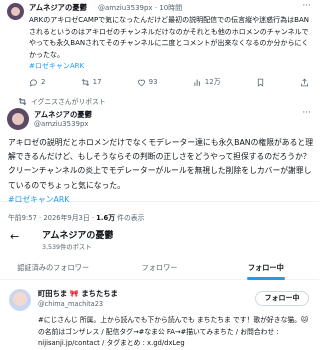 This screenshot has height=350, width=320. Describe the element at coordinates (207, 82) in the screenshot. I see `views-button: 12万` at that location.